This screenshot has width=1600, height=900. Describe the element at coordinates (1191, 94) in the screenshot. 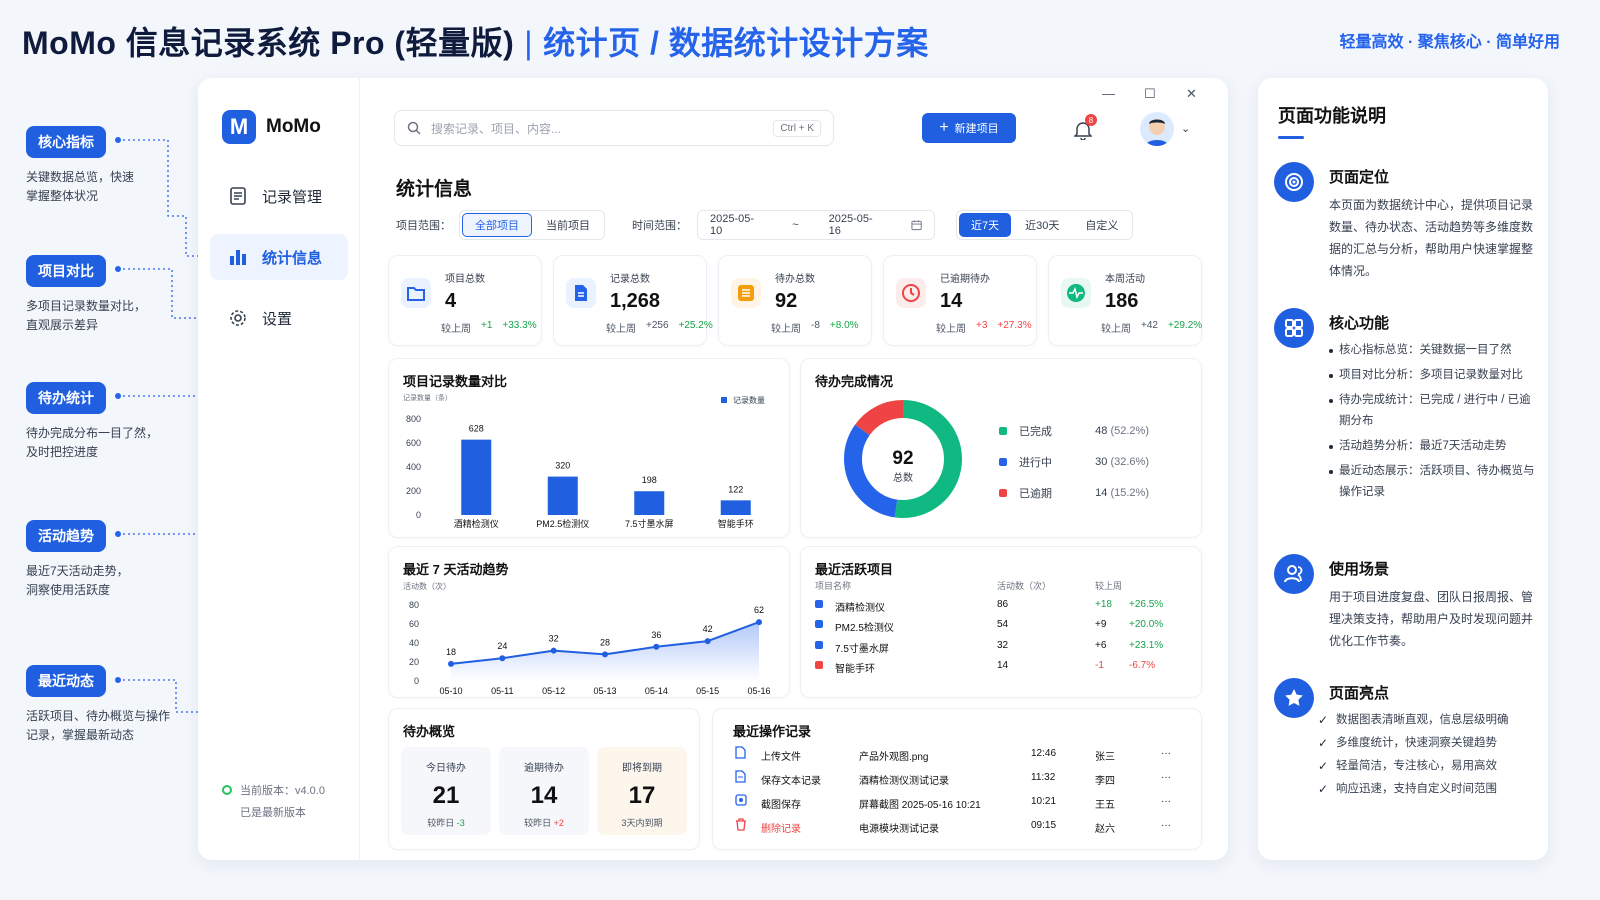

I see `close-button: ✕` at that location.